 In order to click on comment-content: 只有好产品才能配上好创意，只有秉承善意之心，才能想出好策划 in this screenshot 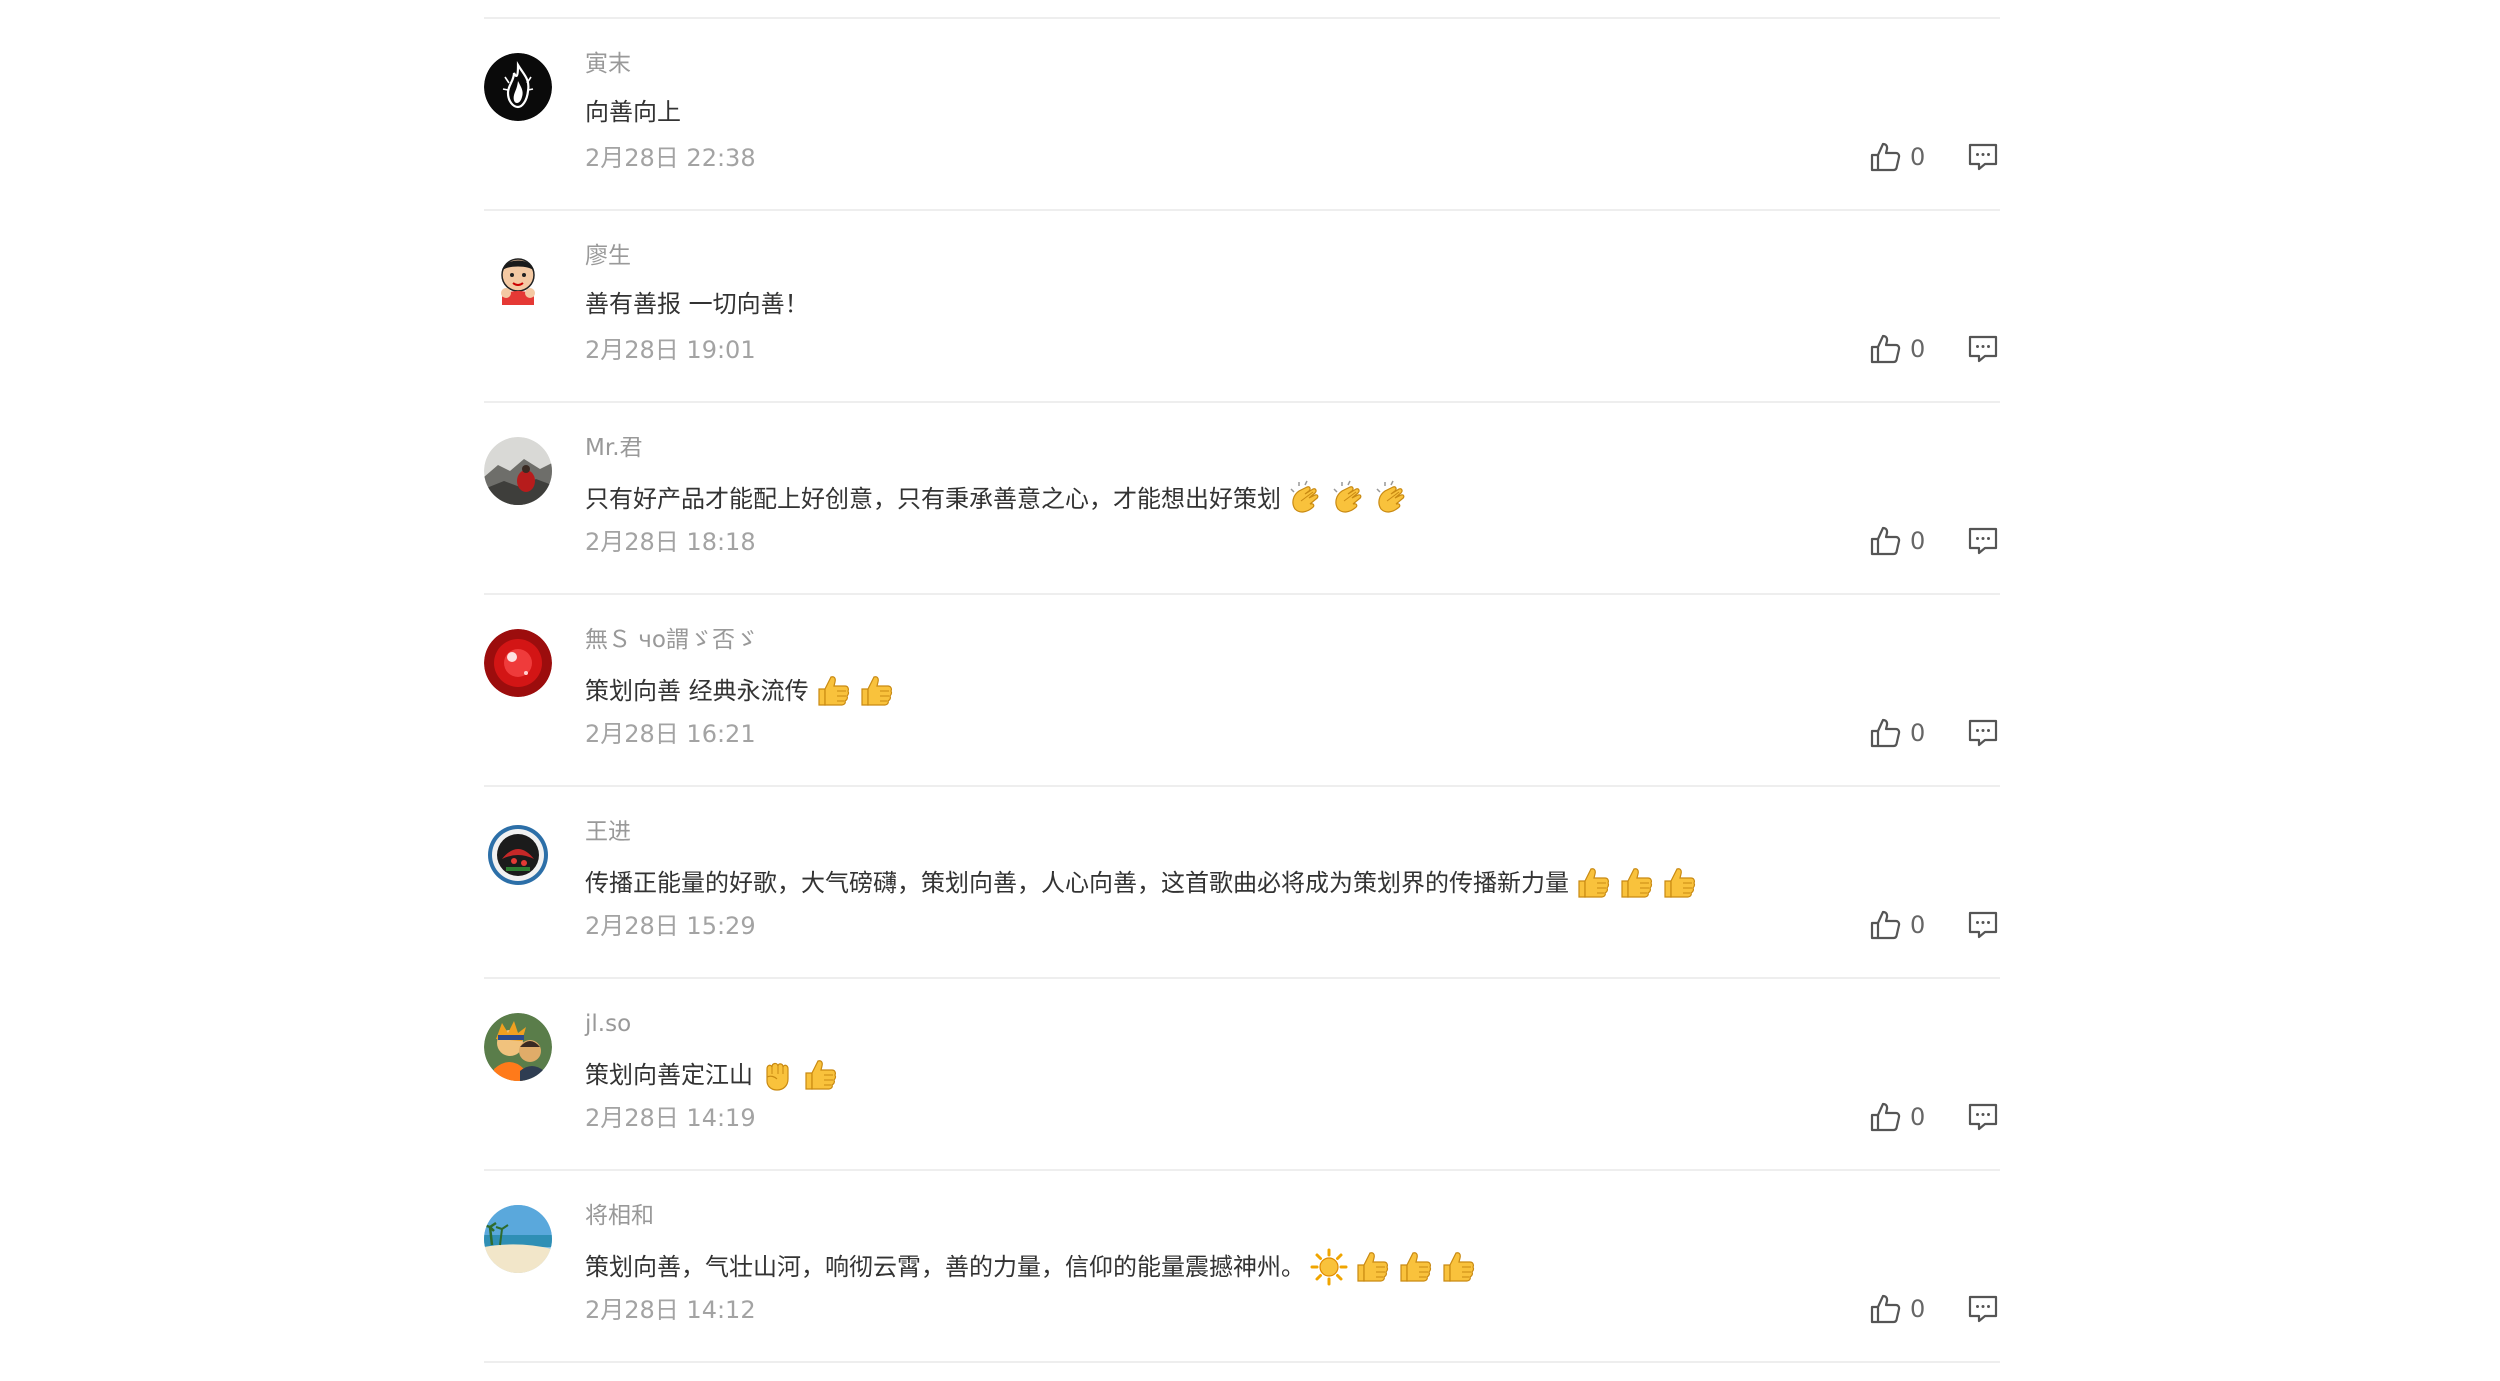, I will do `click(999, 499)`.